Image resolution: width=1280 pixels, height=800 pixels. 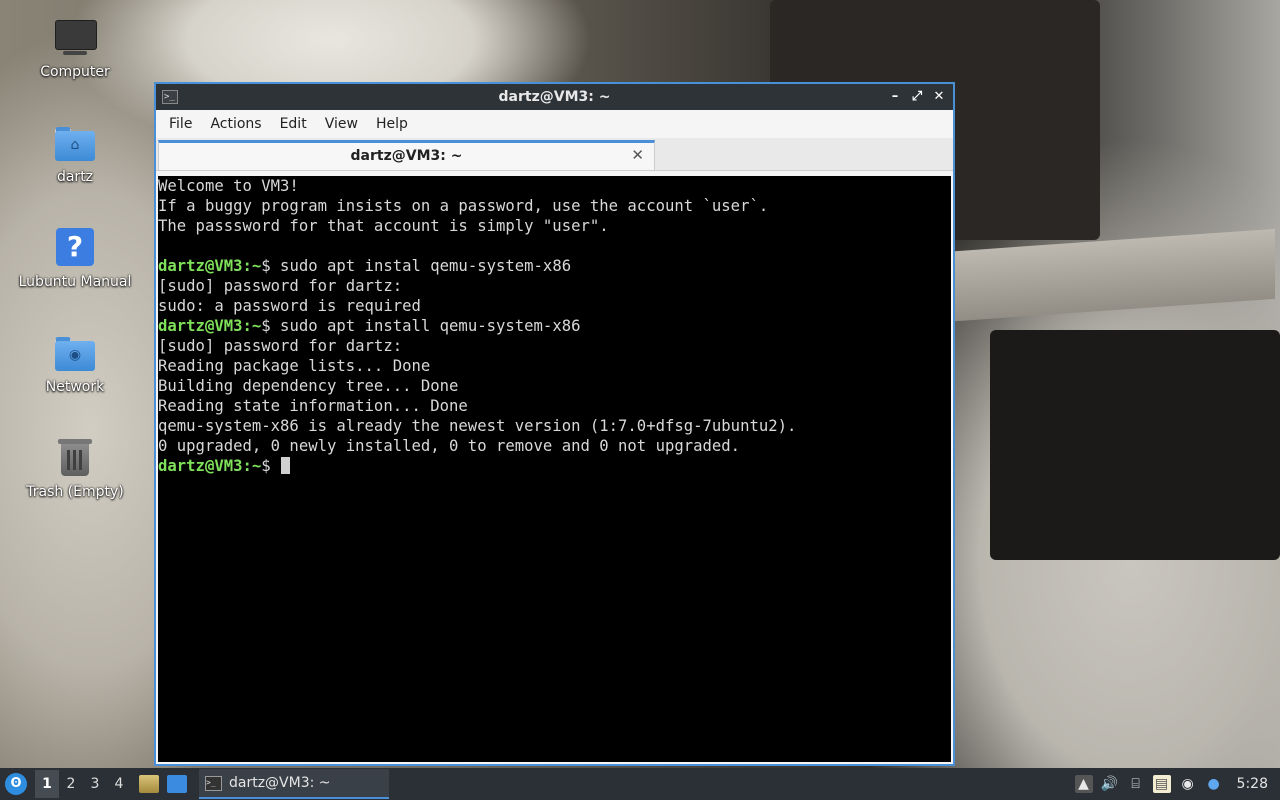 I want to click on tab-terminal: dartz@VM3: ~ ✕, so click(x=406, y=155).